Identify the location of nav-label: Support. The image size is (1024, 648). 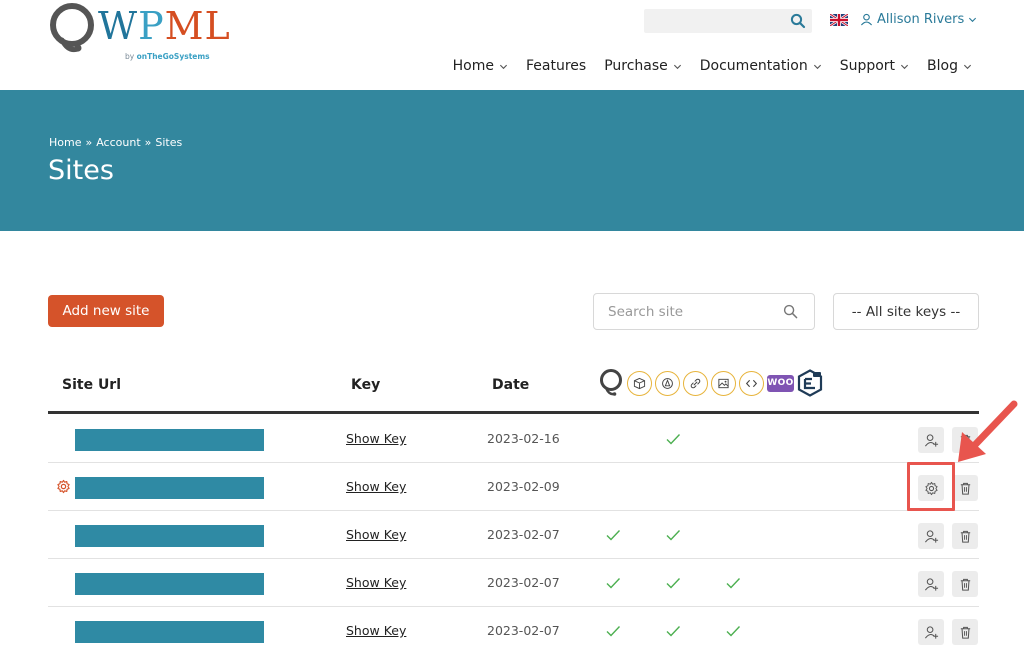
(867, 66).